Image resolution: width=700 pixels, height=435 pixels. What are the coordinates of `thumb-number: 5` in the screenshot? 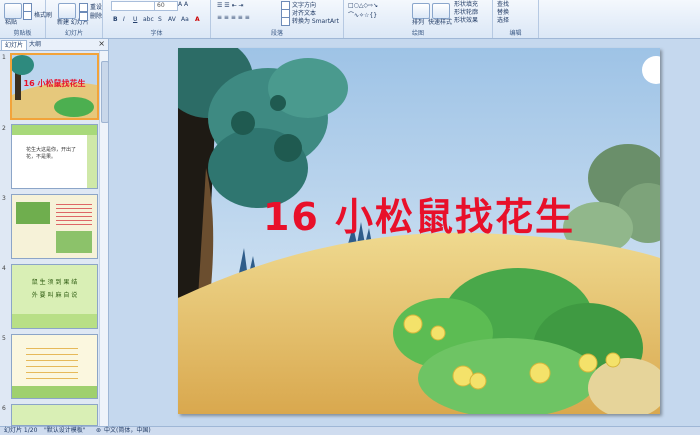 It's located at (4, 338).